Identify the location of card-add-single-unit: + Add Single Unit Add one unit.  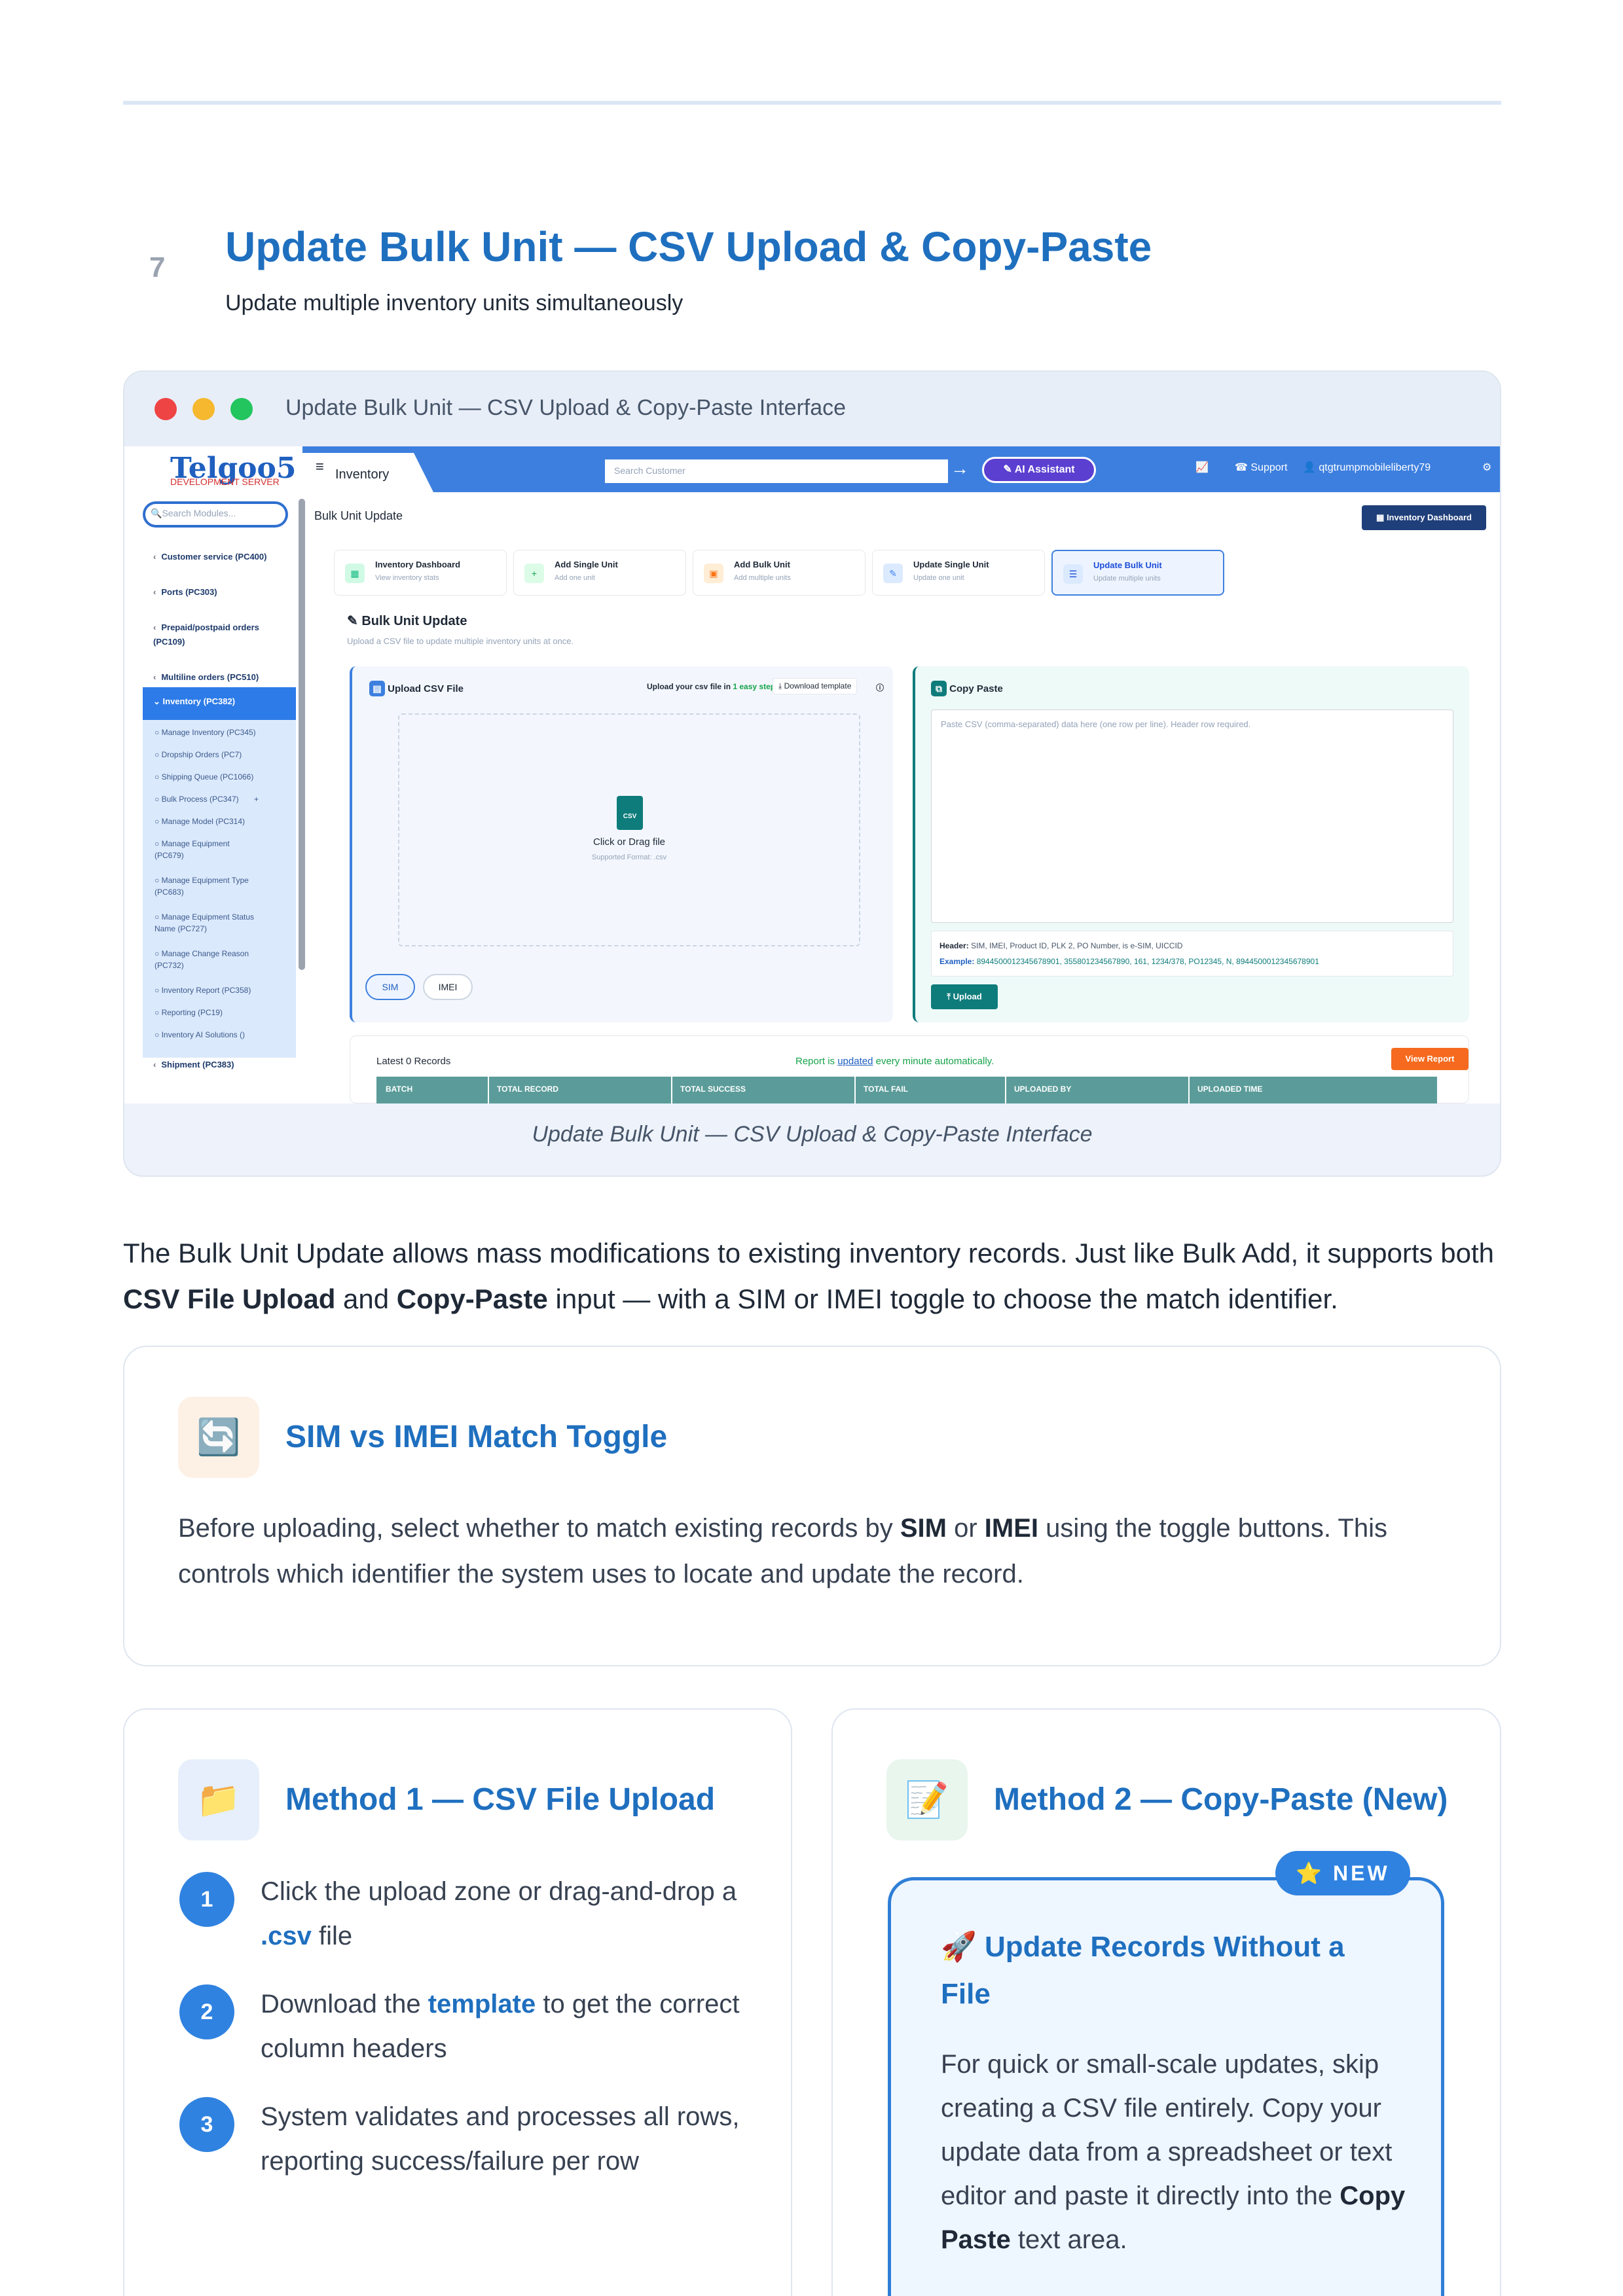
(599, 573).